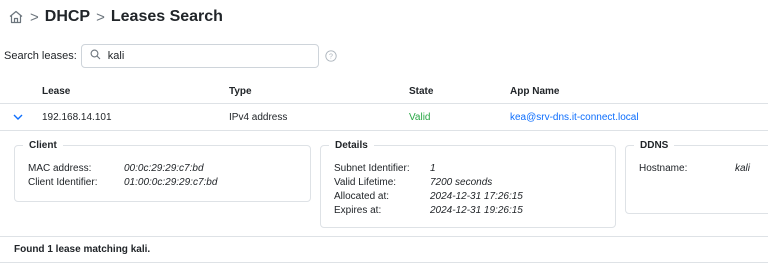 The height and width of the screenshot is (265, 768). Describe the element at coordinates (63, 182) in the screenshot. I see `client-identifier-label: Client Identifier:` at that location.